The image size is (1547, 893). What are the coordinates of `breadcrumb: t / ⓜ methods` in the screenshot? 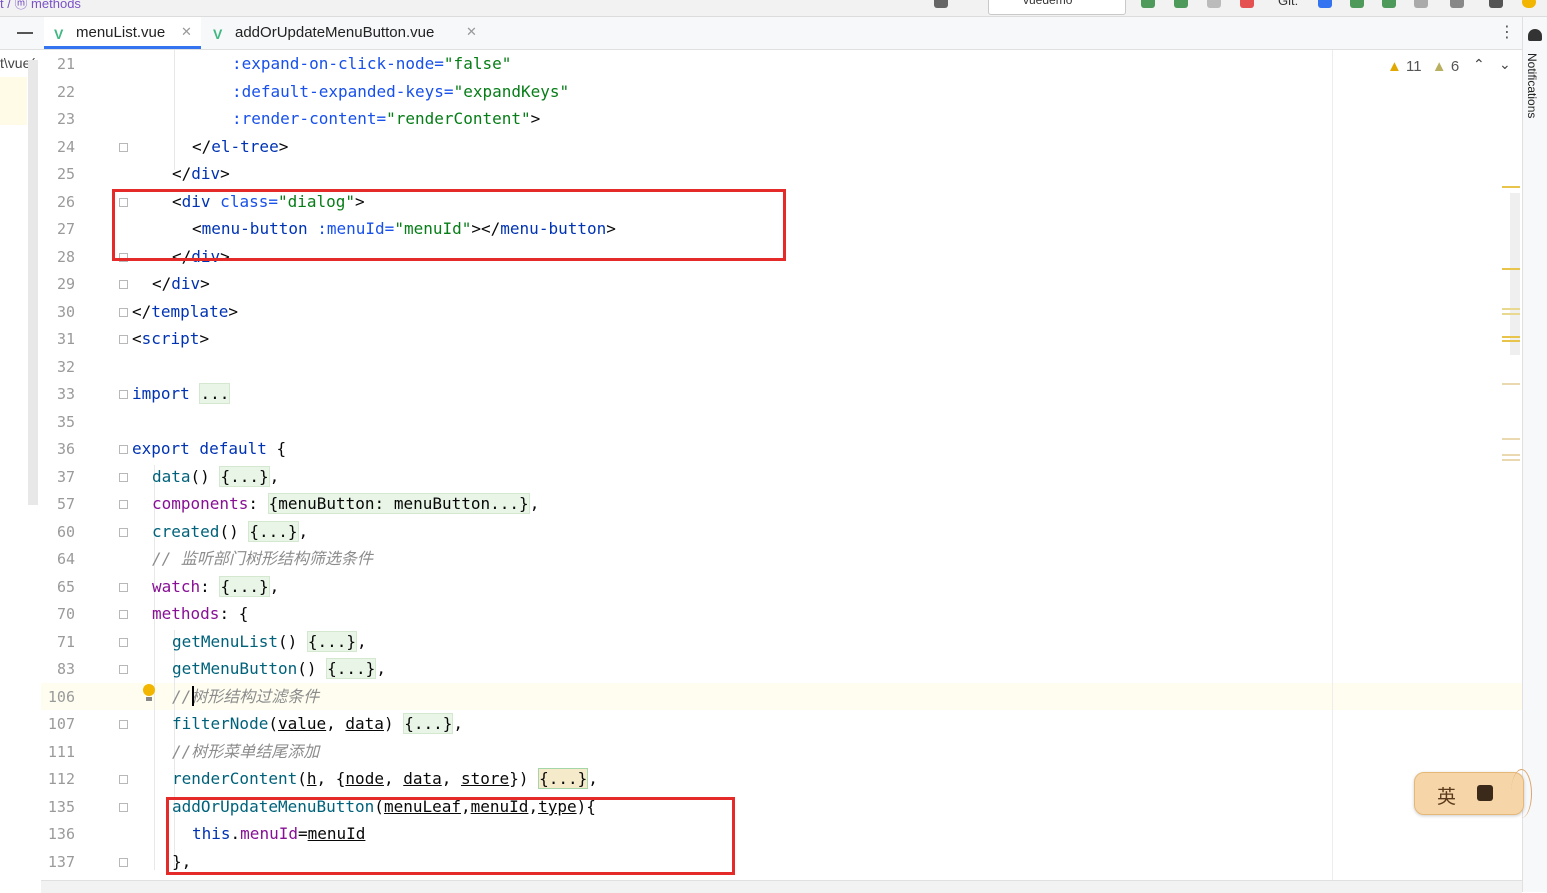 It's located at (40, 6).